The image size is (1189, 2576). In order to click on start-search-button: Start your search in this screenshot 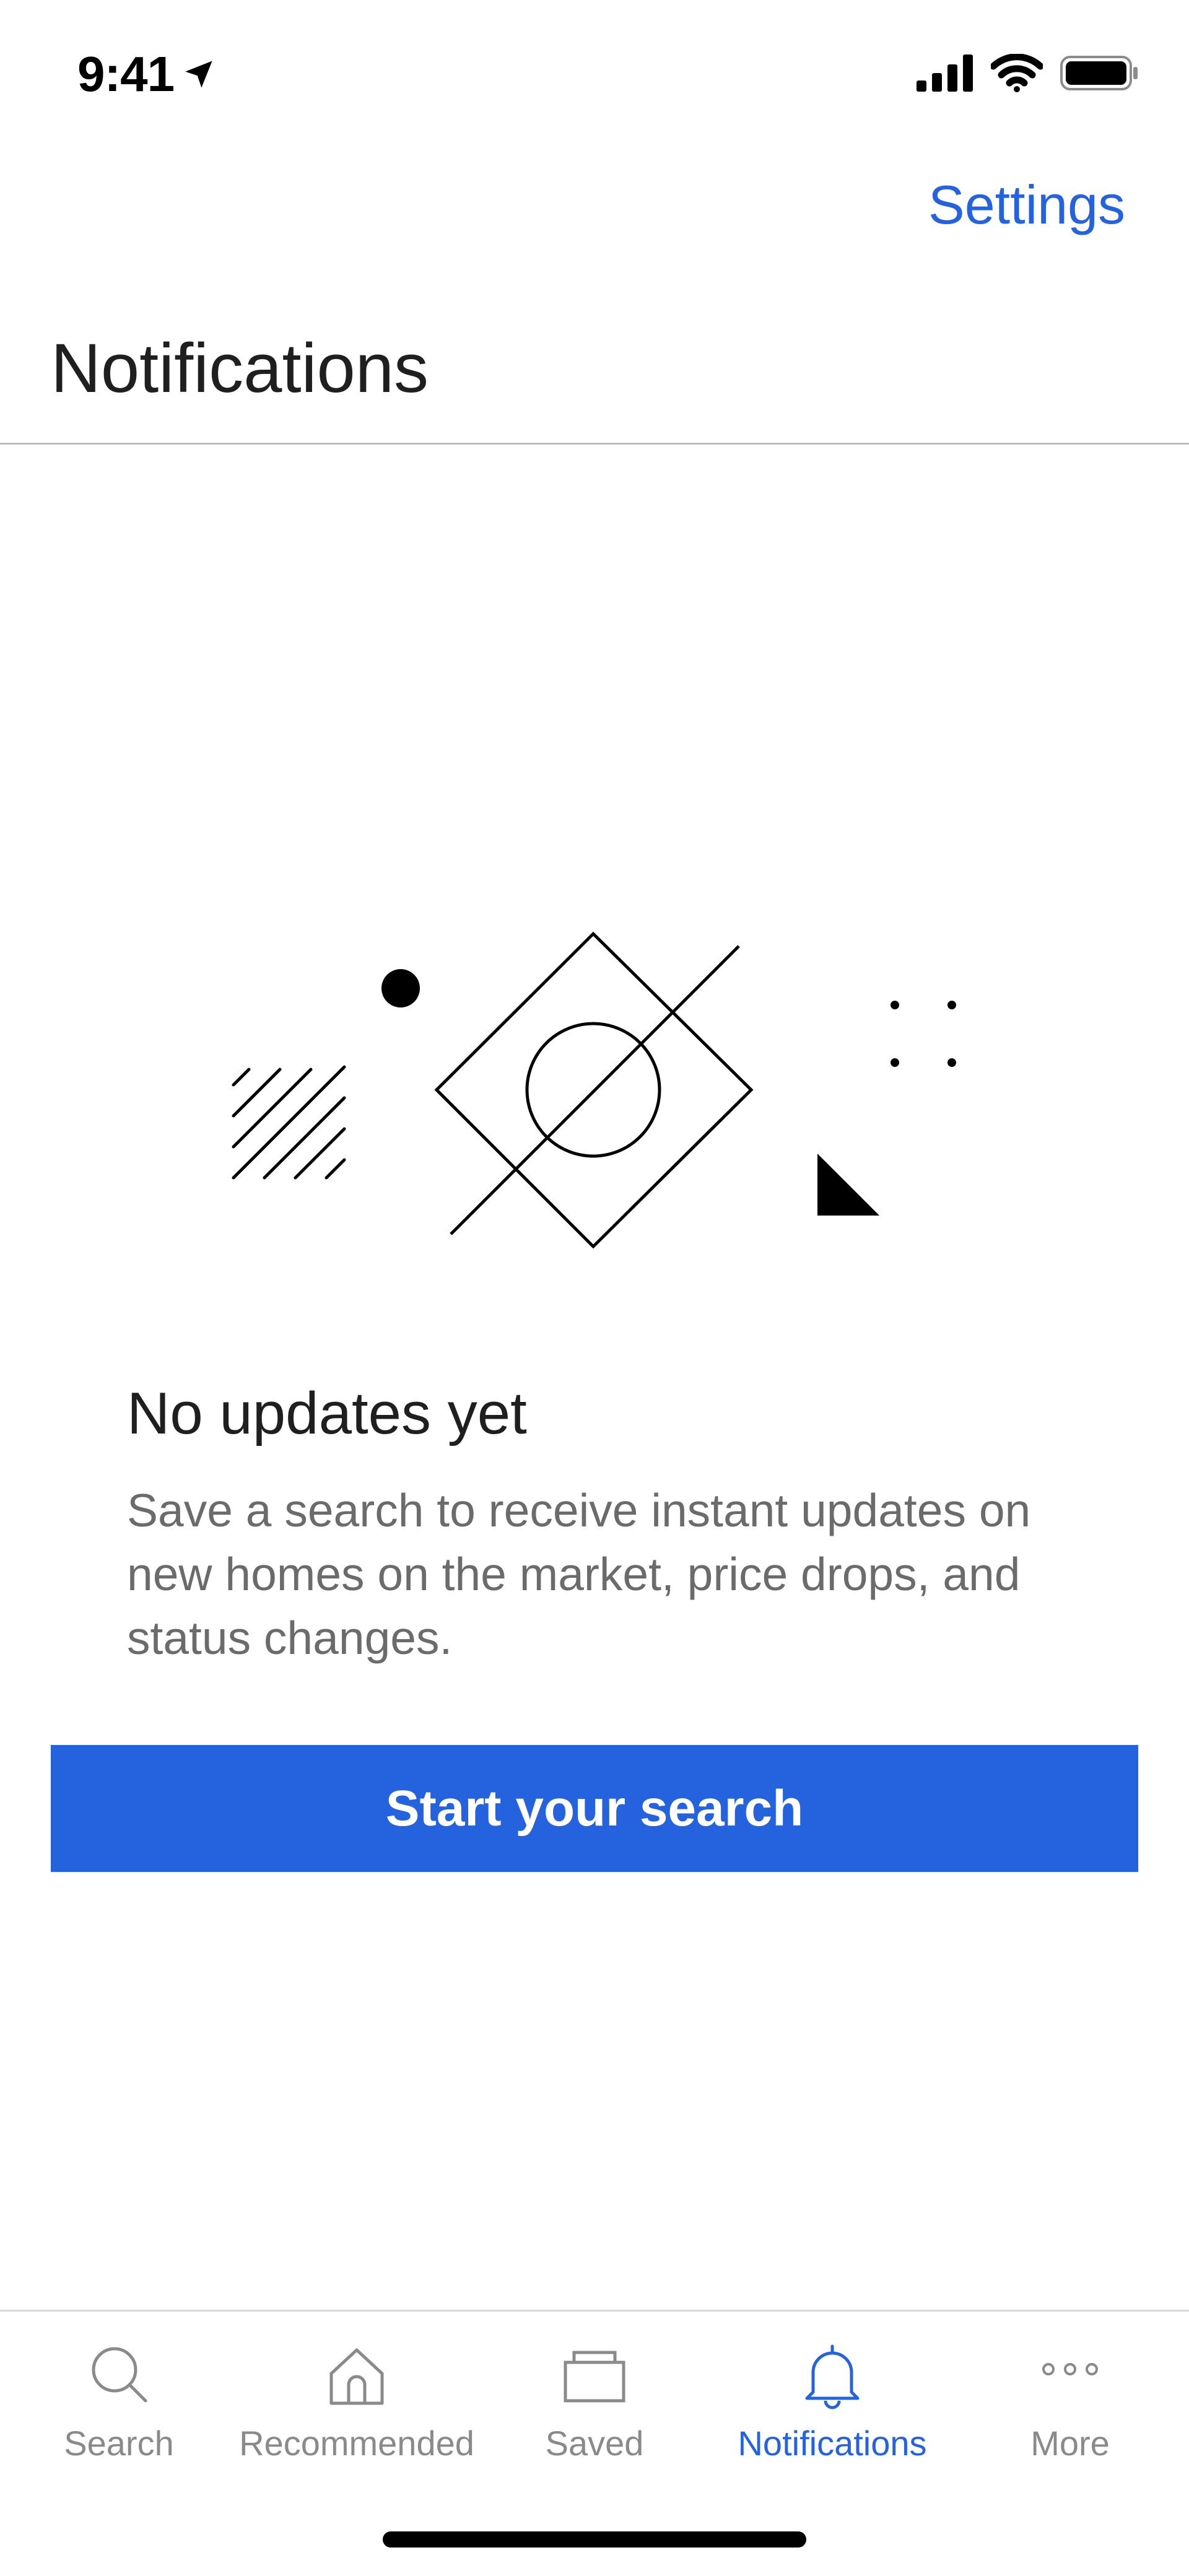, I will do `click(594, 1808)`.